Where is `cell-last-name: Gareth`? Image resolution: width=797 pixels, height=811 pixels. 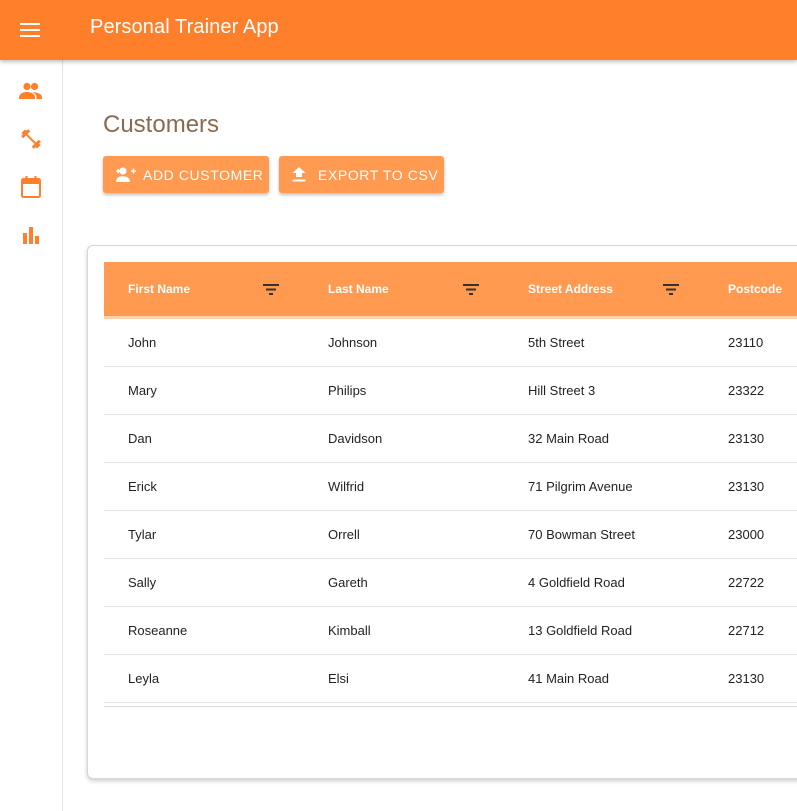
cell-last-name: Gareth is located at coordinates (348, 582).